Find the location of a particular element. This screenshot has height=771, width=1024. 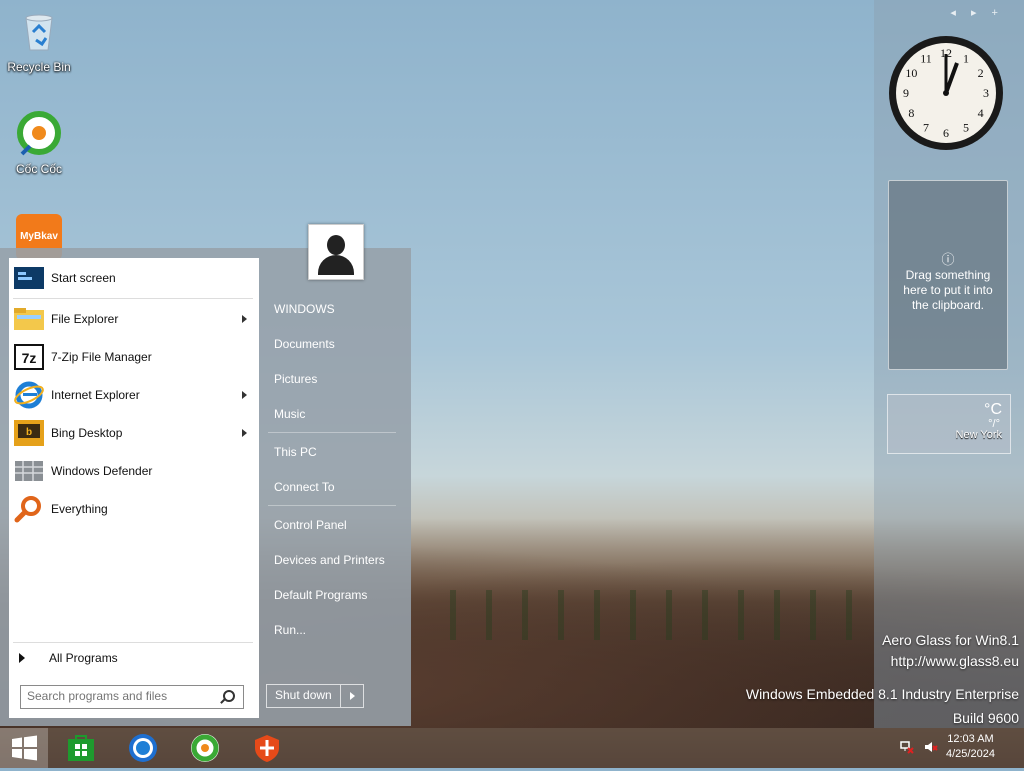

mybkav-icon-text: MyBkav is located at coordinates (39, 236).